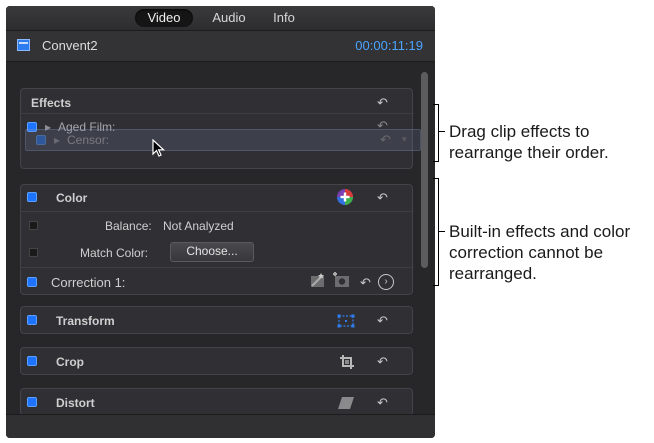  Describe the element at coordinates (229, 18) in the screenshot. I see `tab-audio: Audio` at that location.